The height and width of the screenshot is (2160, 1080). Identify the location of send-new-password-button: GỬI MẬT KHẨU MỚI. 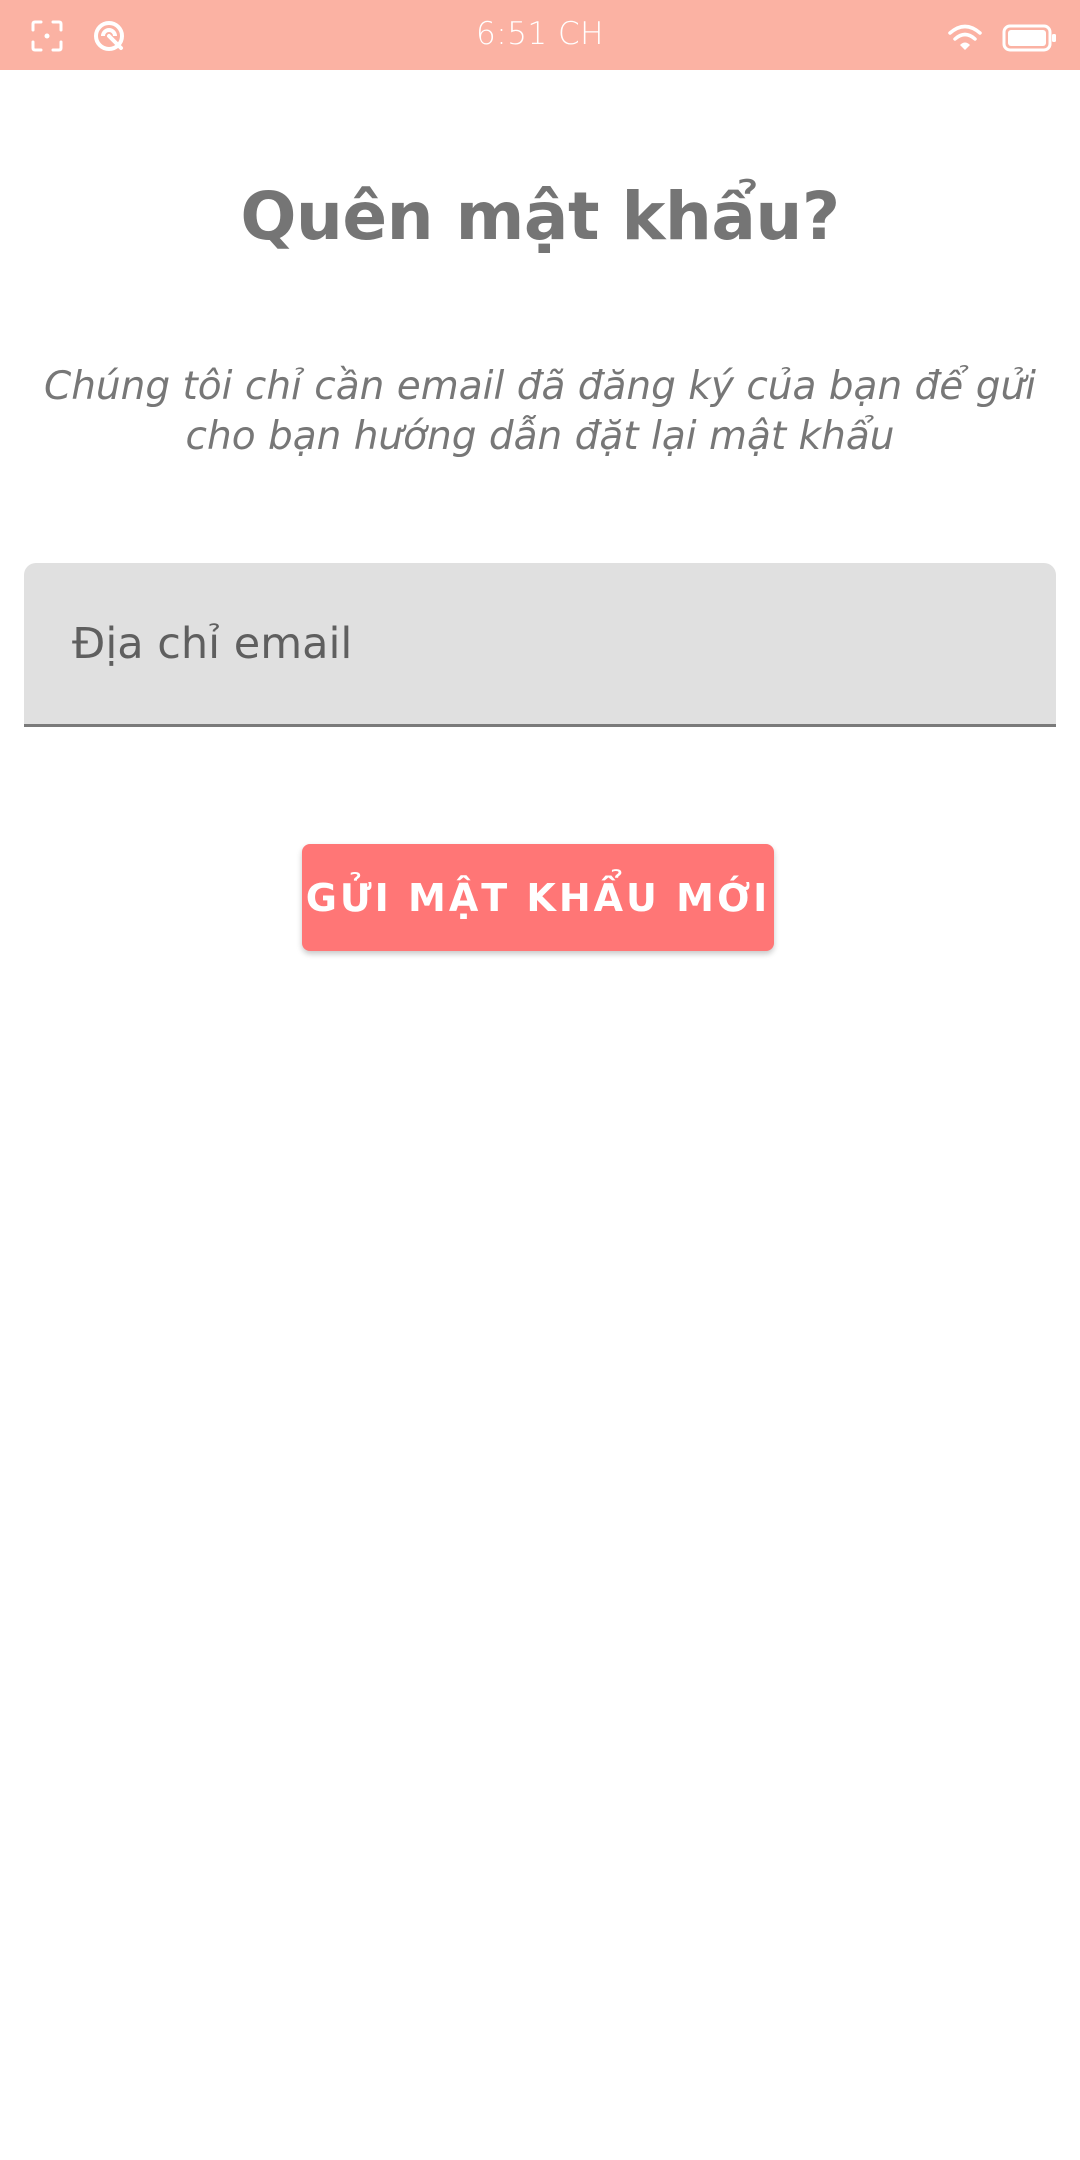
(538, 897).